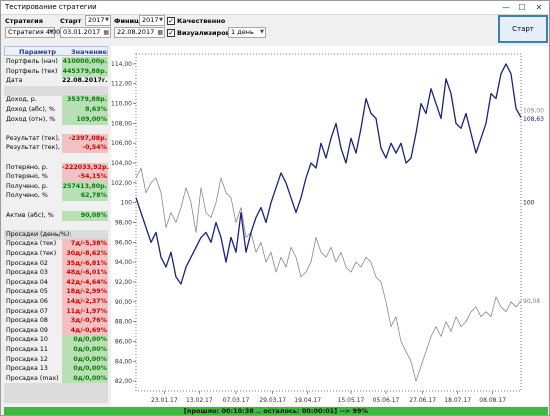 The height and width of the screenshot is (416, 550). Describe the element at coordinates (531, 301) in the screenshot. I see `right-value-label: 90,08` at that location.